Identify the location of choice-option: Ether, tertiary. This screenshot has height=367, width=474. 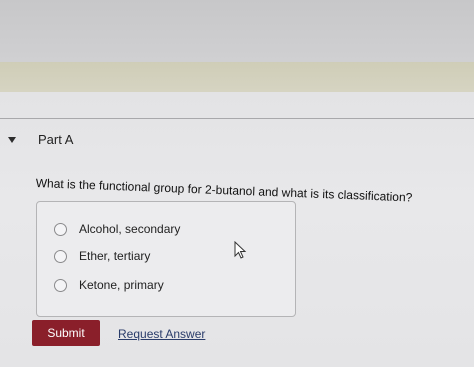
(102, 256).